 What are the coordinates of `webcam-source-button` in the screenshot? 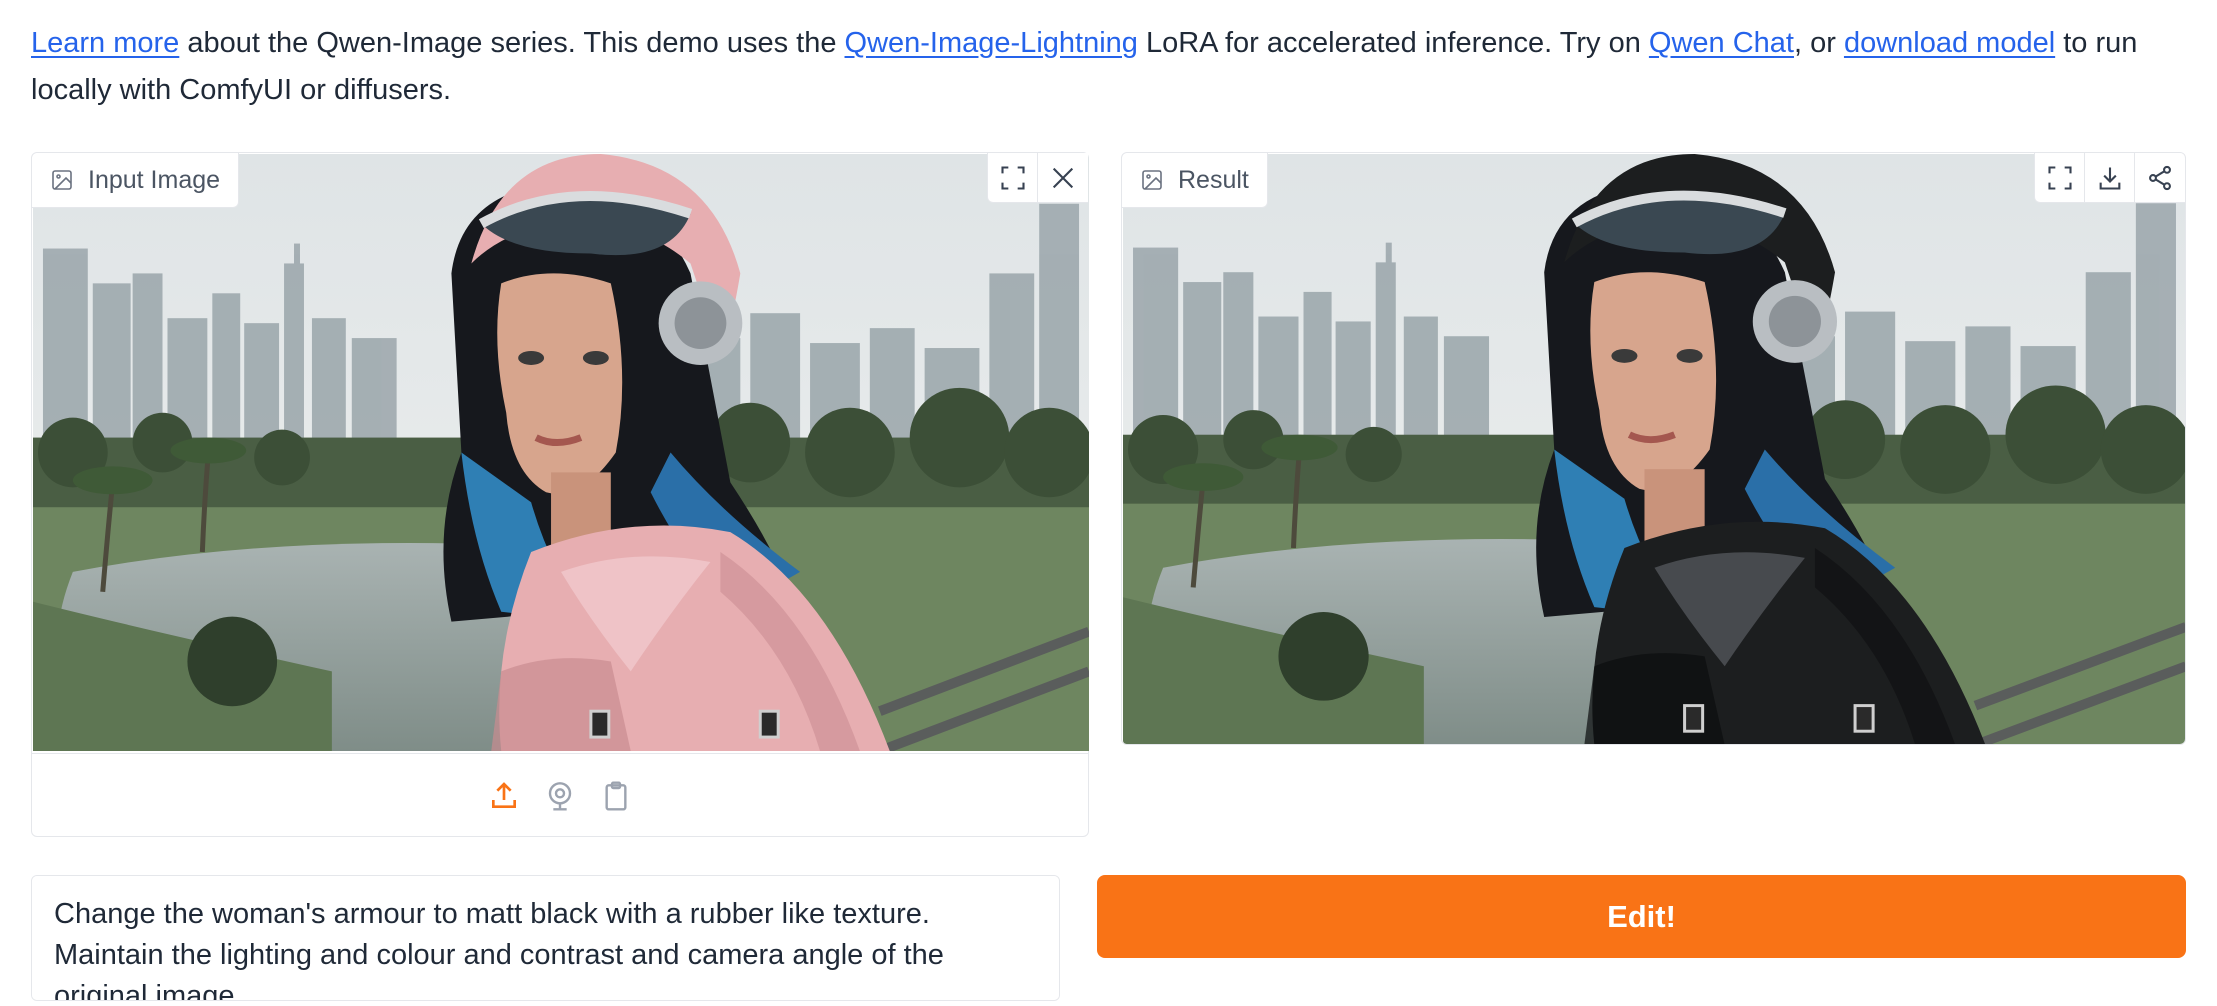 It's located at (560, 796).